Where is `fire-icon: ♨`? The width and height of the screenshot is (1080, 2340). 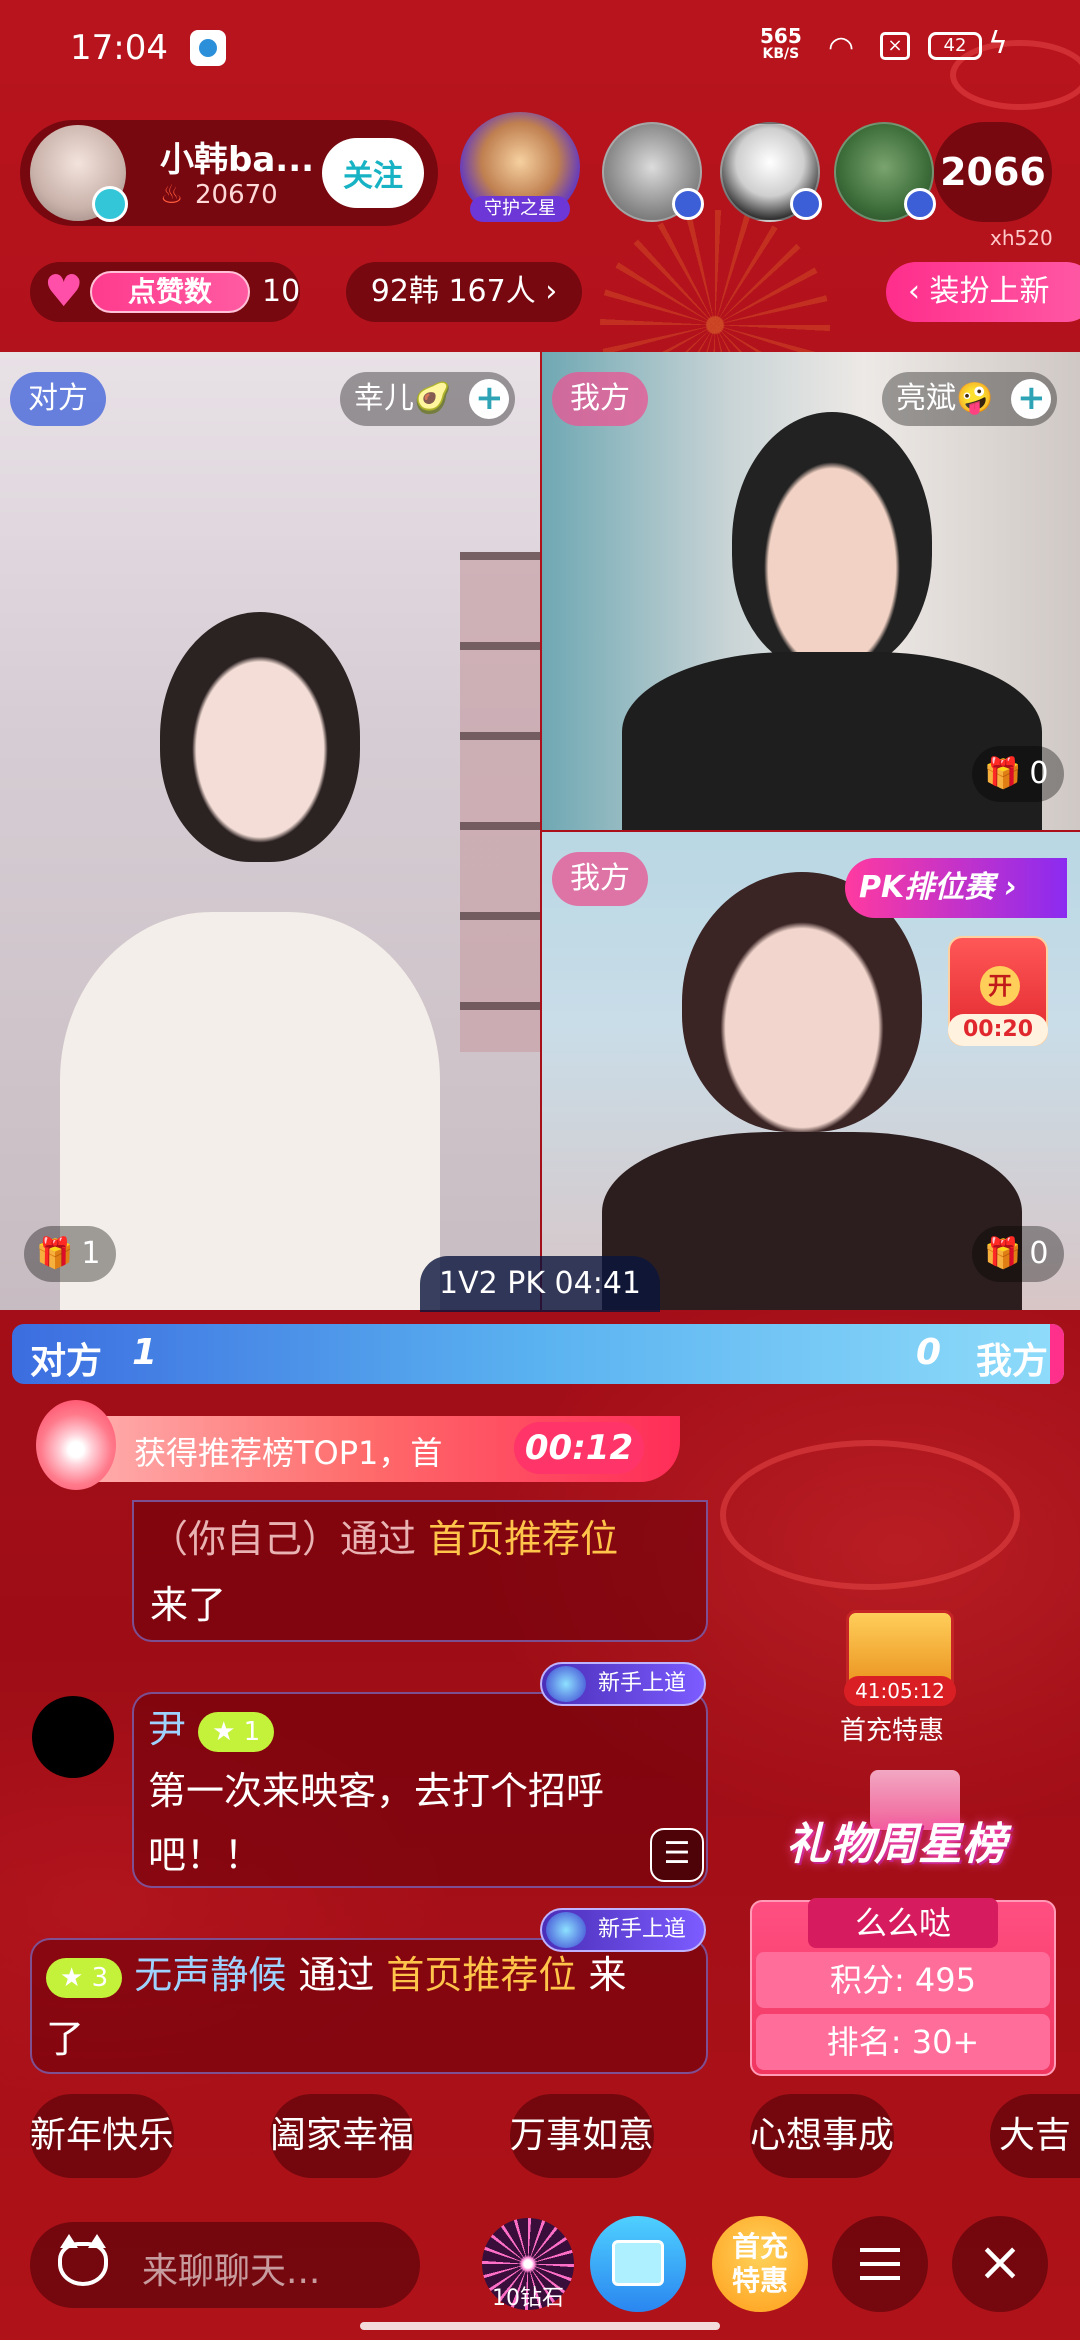 fire-icon: ♨ is located at coordinates (172, 195).